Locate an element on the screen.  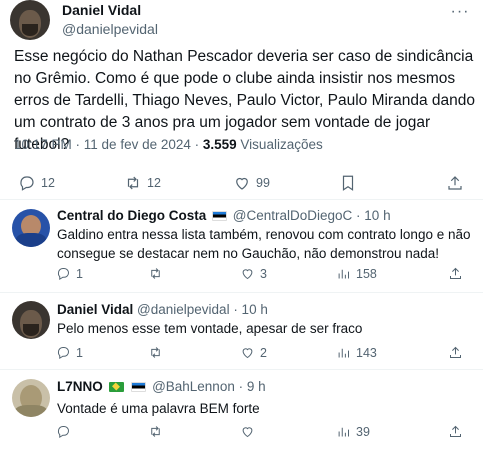
reply-button is located at coordinates (63, 431).